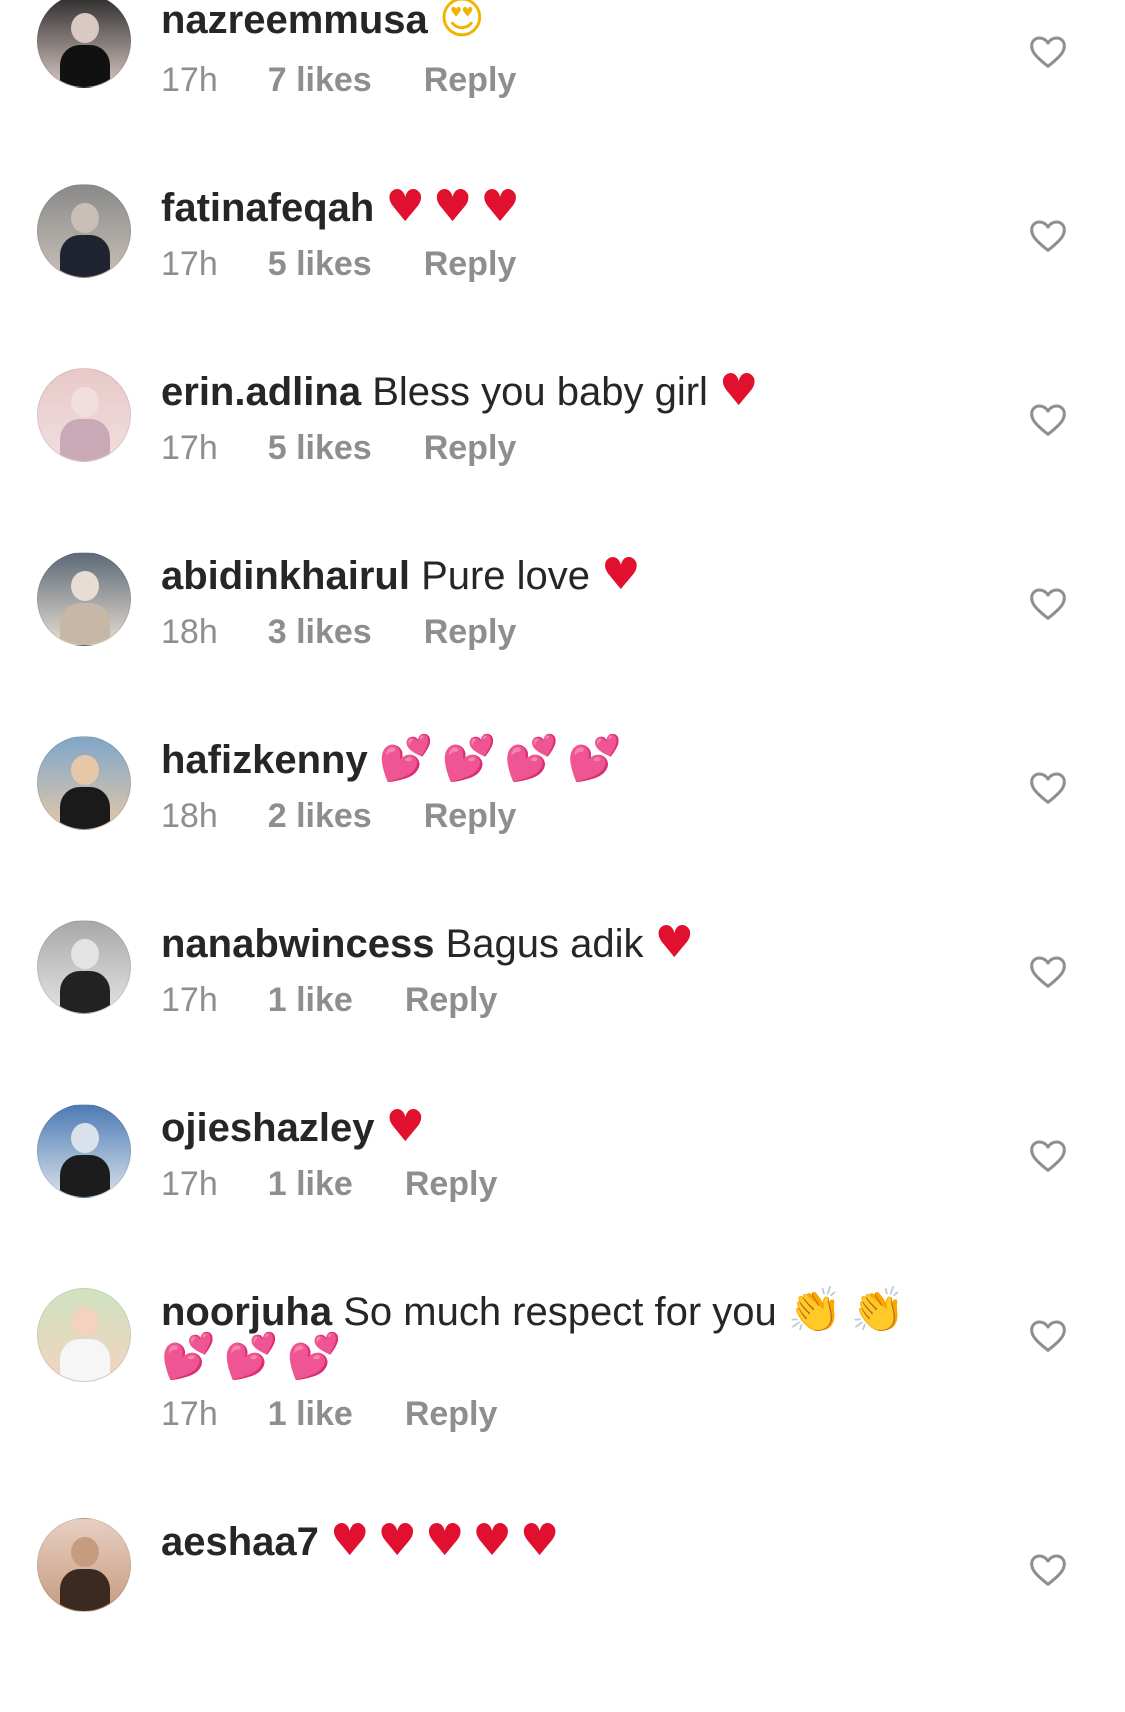  What do you see at coordinates (544, 944) in the screenshot?
I see `comment-body: Bagus adik` at bounding box center [544, 944].